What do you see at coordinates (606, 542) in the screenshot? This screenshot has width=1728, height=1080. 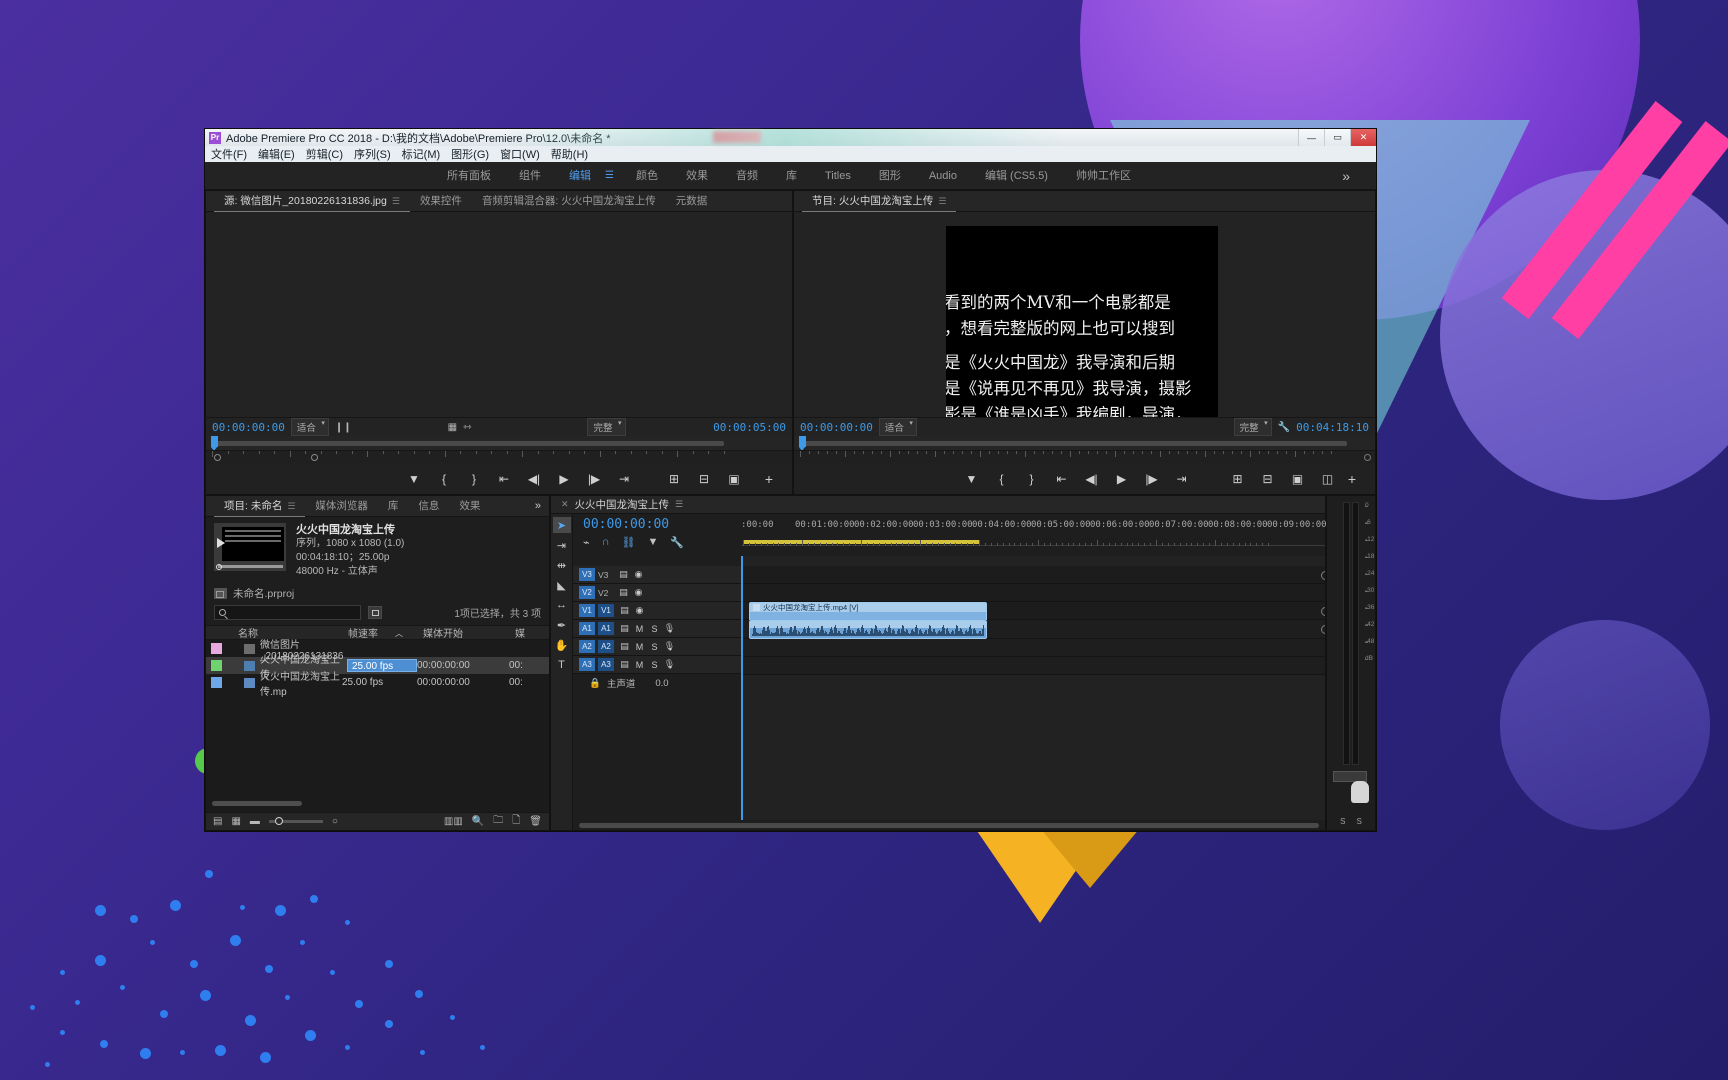 I see `snap-toggle-icon: ∩` at bounding box center [606, 542].